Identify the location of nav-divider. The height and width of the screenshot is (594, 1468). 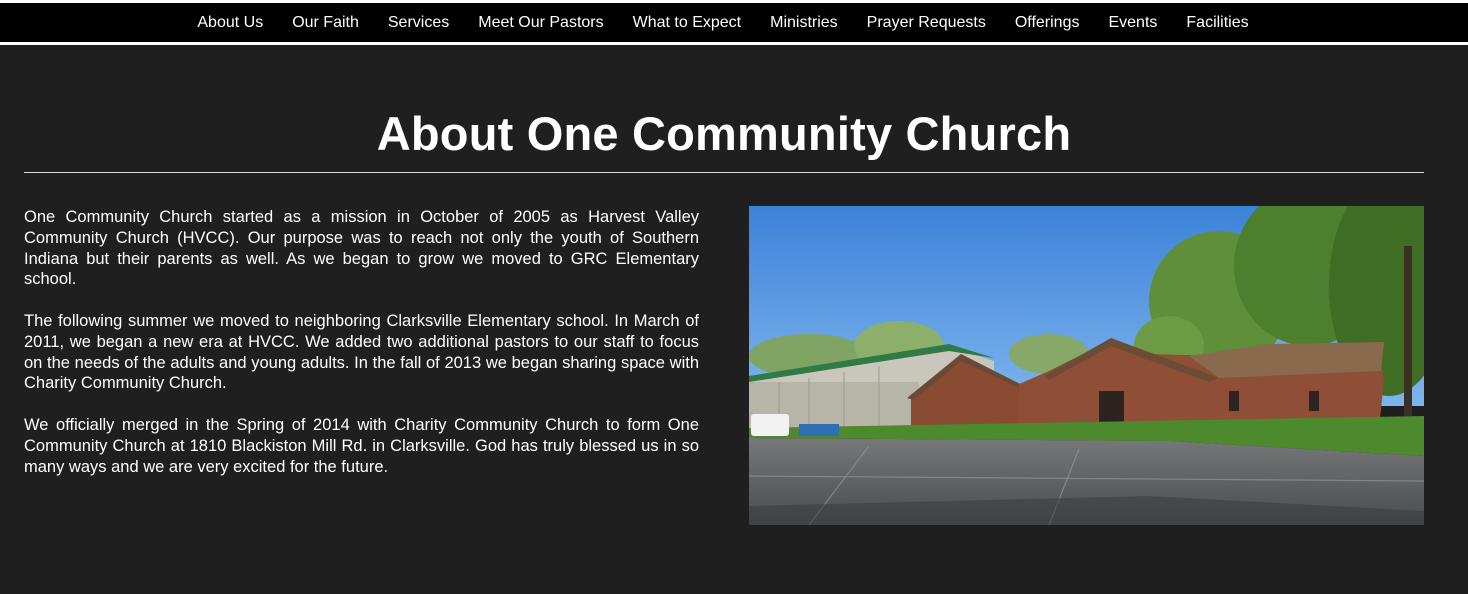
(734, 43).